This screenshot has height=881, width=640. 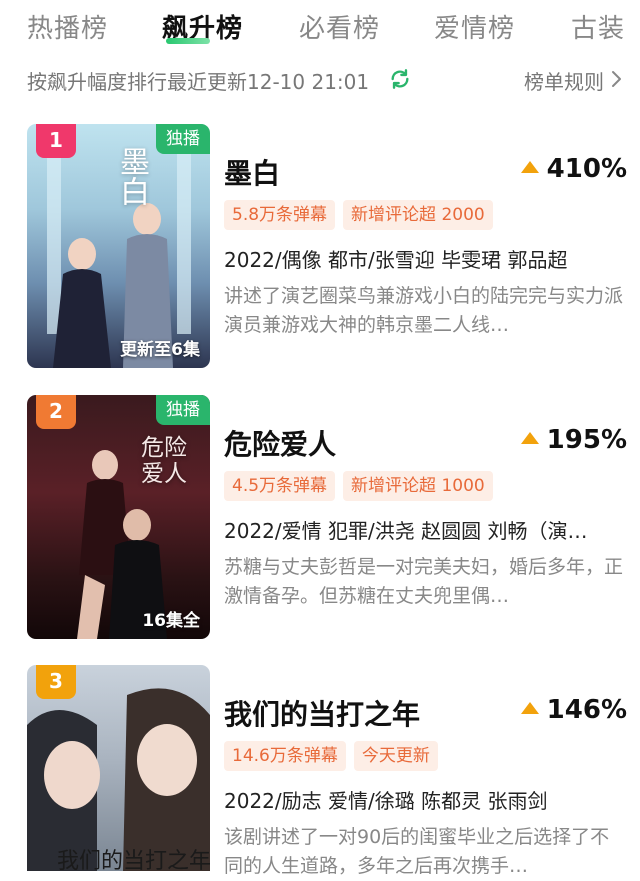 I want to click on tab-romance: 爱情榜, so click(x=474, y=26).